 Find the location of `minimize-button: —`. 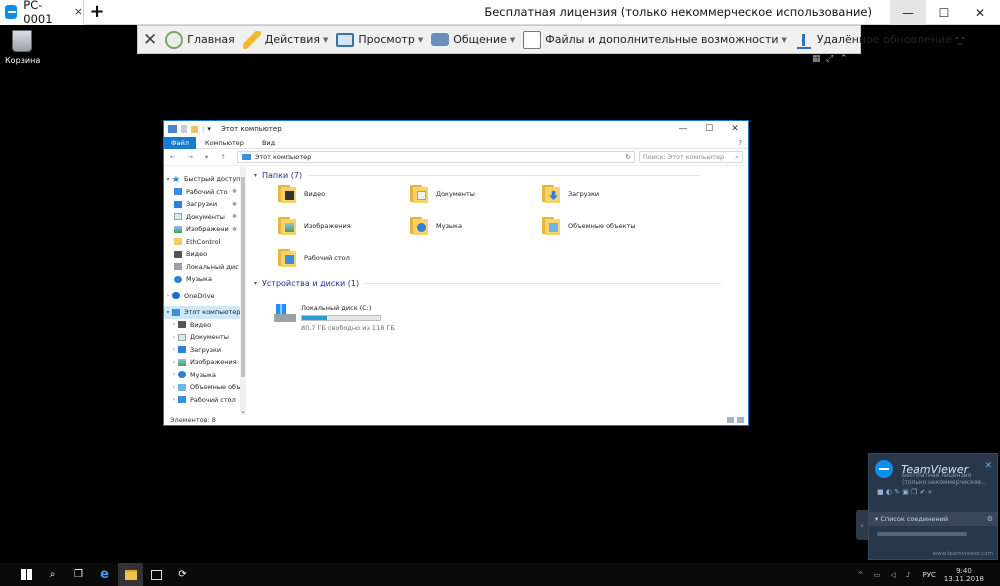

minimize-button: — is located at coordinates (908, 12).